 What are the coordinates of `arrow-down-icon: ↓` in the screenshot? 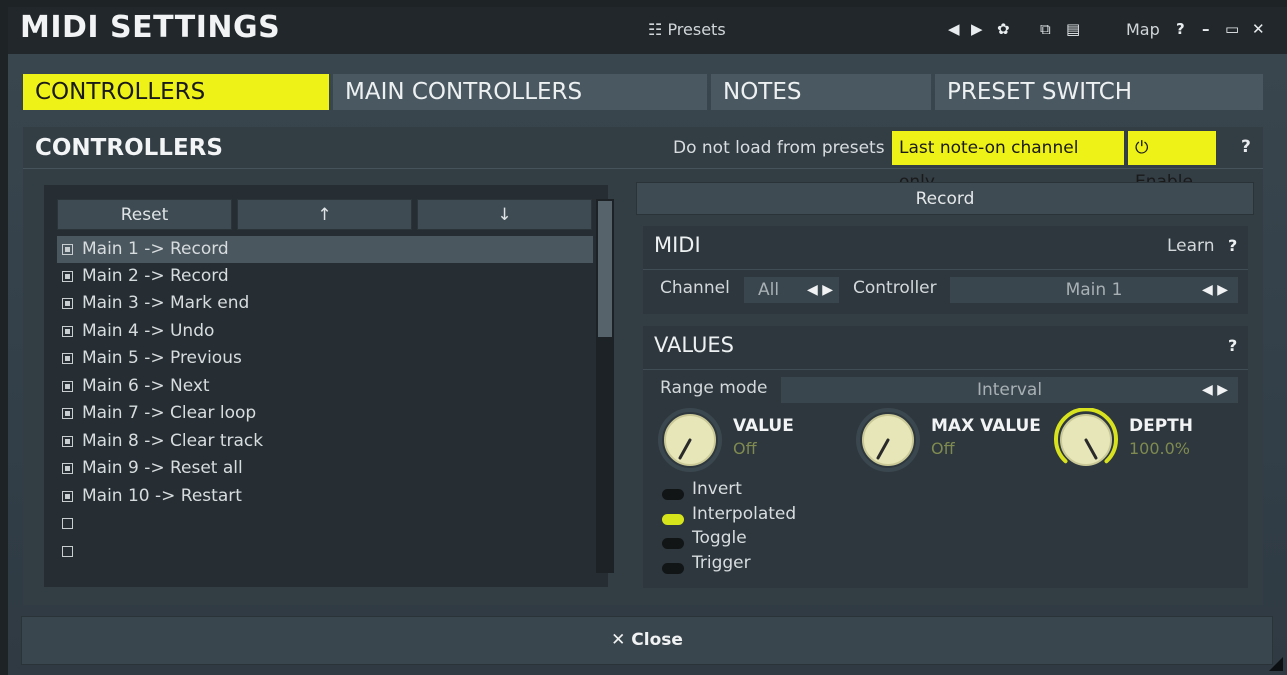 It's located at (504, 215).